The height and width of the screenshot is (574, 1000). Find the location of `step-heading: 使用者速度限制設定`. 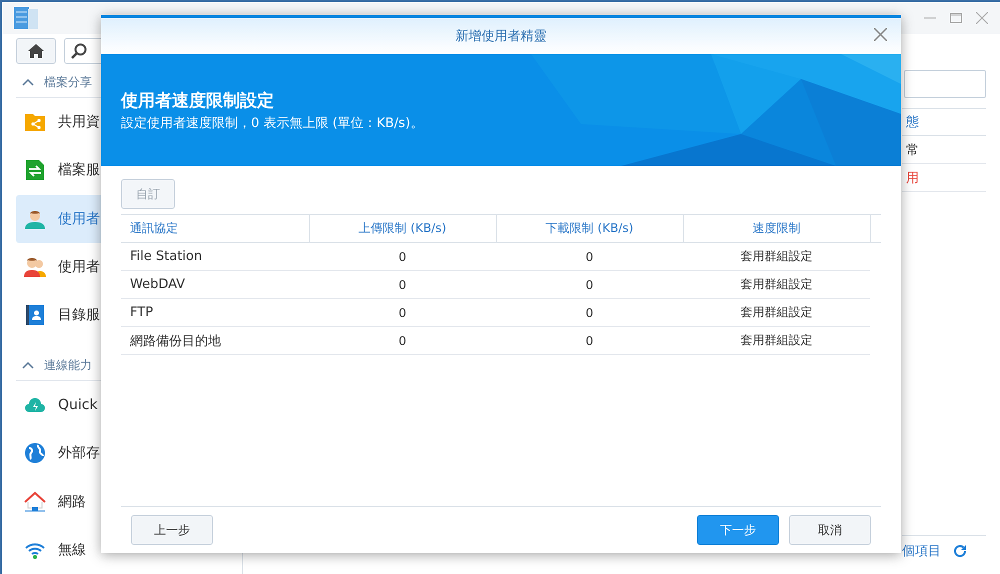

step-heading: 使用者速度限制設定 is located at coordinates (198, 101).